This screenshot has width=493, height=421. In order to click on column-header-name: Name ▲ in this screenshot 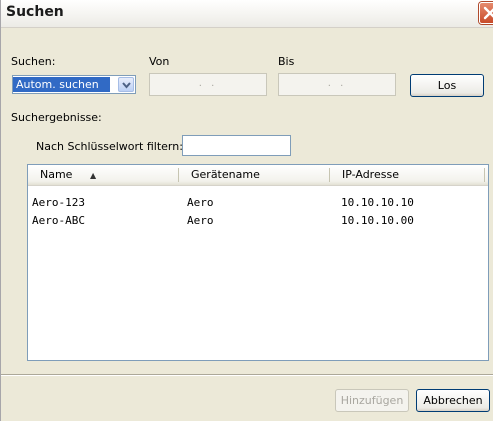, I will do `click(103, 175)`.